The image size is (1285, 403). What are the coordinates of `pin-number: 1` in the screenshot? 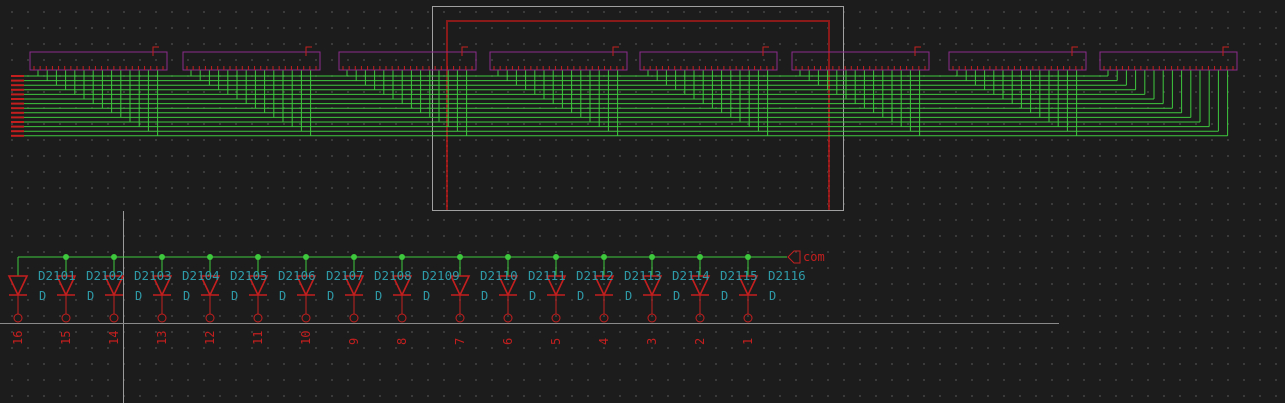 It's located at (748, 341).